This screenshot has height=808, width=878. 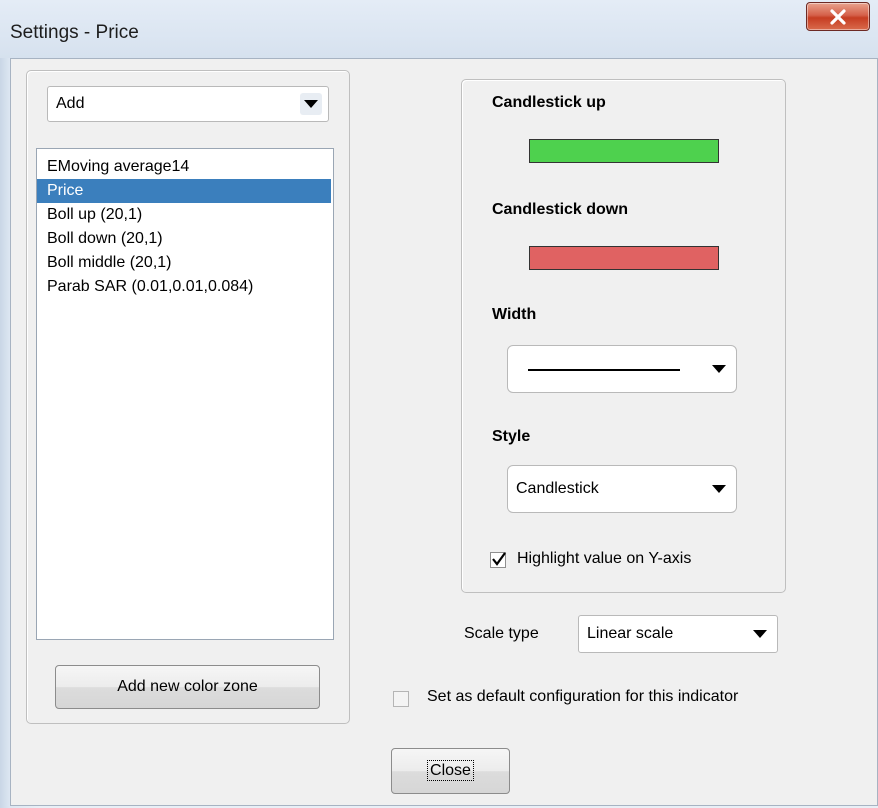 What do you see at coordinates (630, 633) in the screenshot?
I see `scale-type-value: Linear scale` at bounding box center [630, 633].